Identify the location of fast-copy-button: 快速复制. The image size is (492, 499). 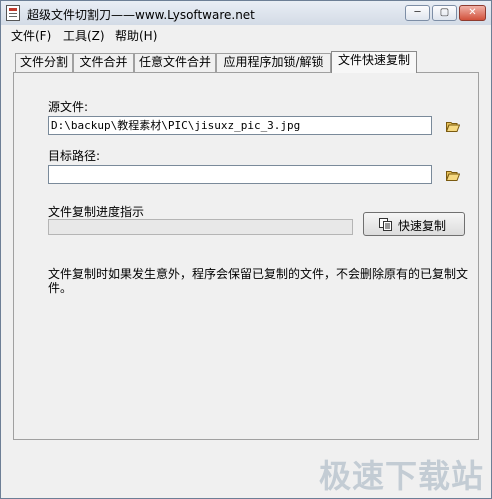
(414, 224).